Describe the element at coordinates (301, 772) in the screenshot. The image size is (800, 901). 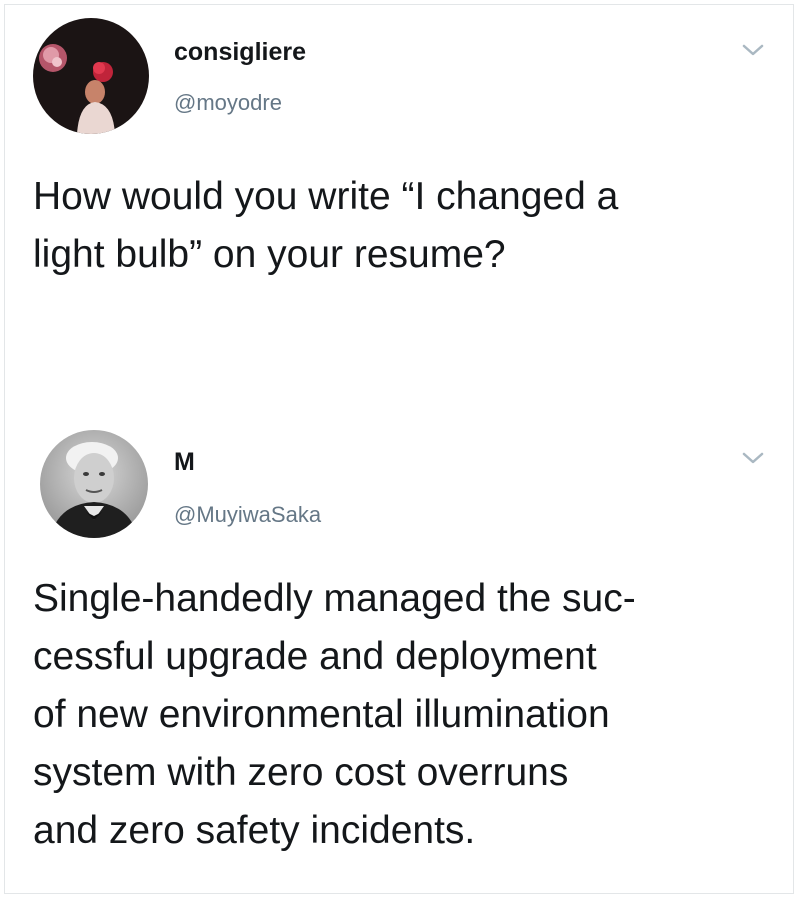
I see `tweet-text-line: system with zero cost overruns` at that location.